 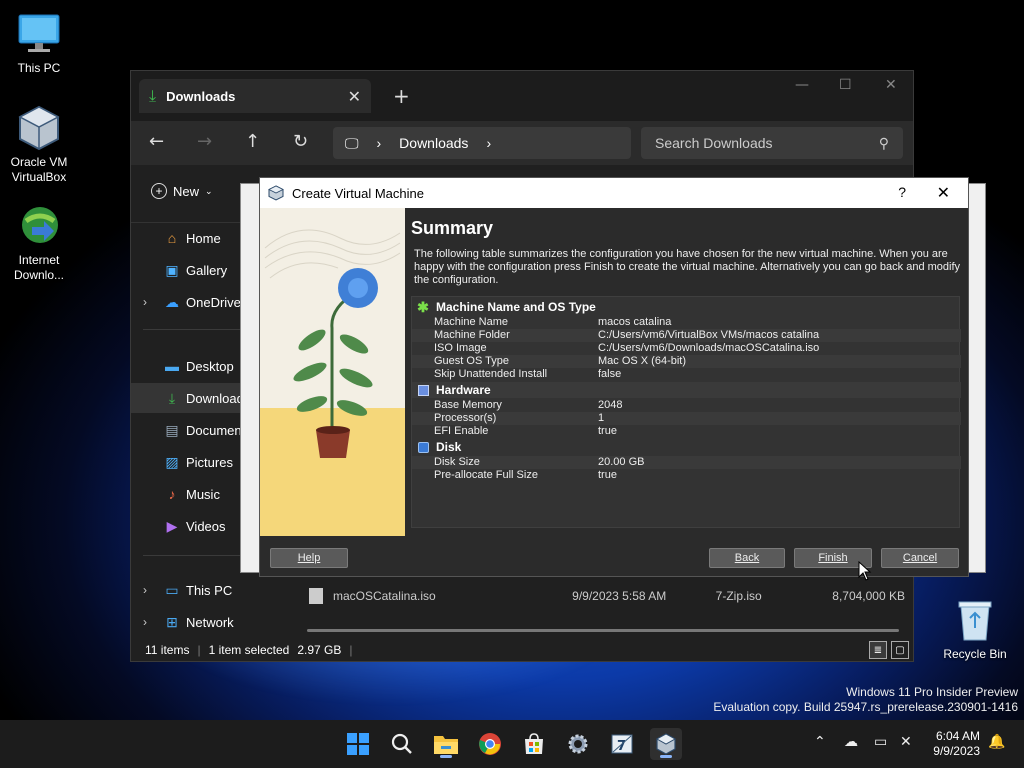 I want to click on row-key: Disk Size, so click(x=457, y=462).